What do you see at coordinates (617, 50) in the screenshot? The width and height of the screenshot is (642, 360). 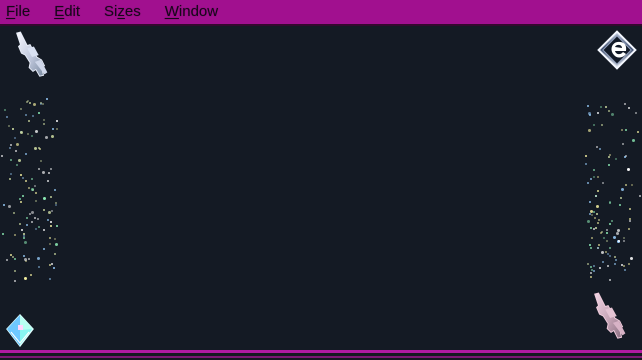 I see `e-diamond-logo-icon` at bounding box center [617, 50].